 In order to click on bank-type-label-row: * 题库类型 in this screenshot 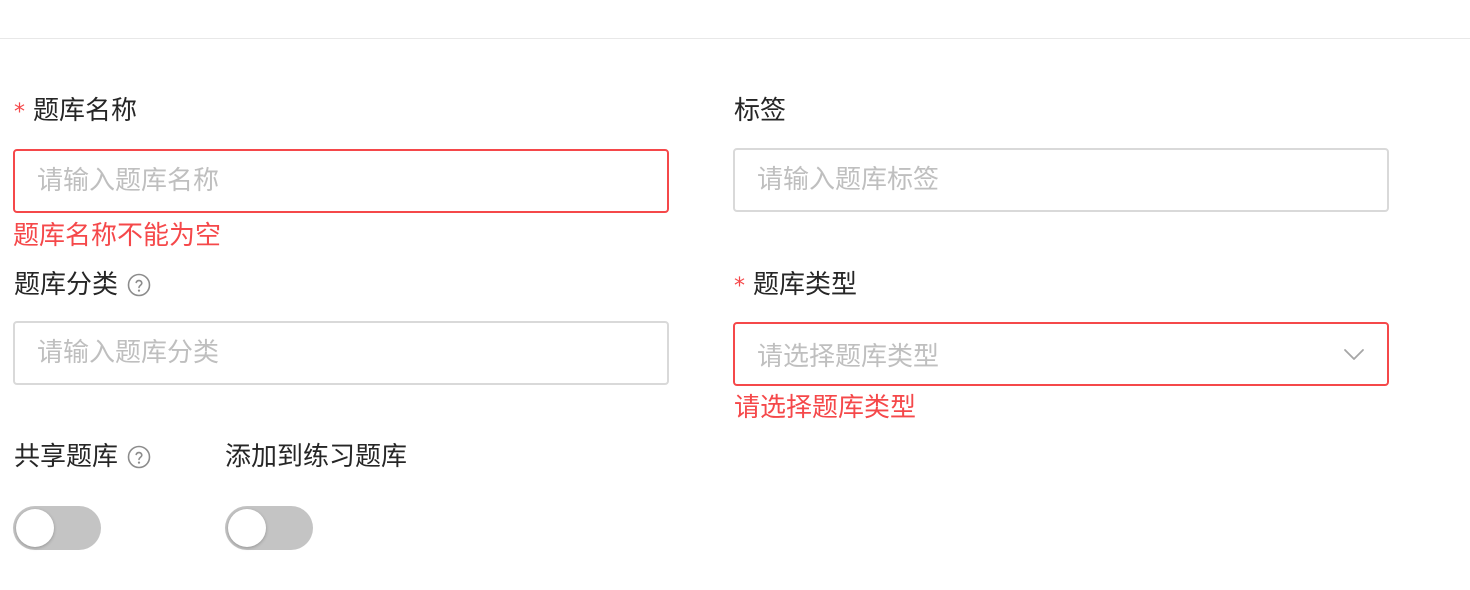, I will do `click(795, 285)`.